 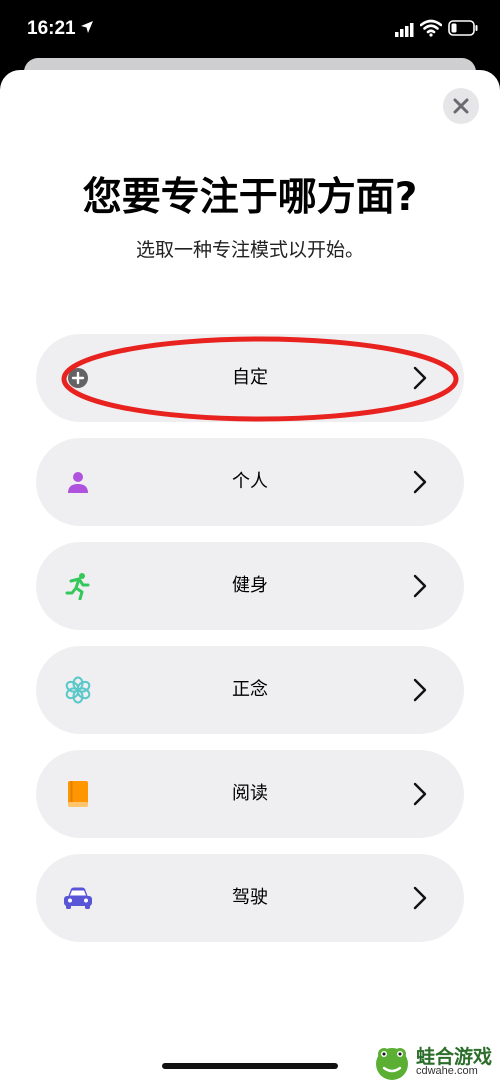 I want to click on battery-icon, so click(x=463, y=28).